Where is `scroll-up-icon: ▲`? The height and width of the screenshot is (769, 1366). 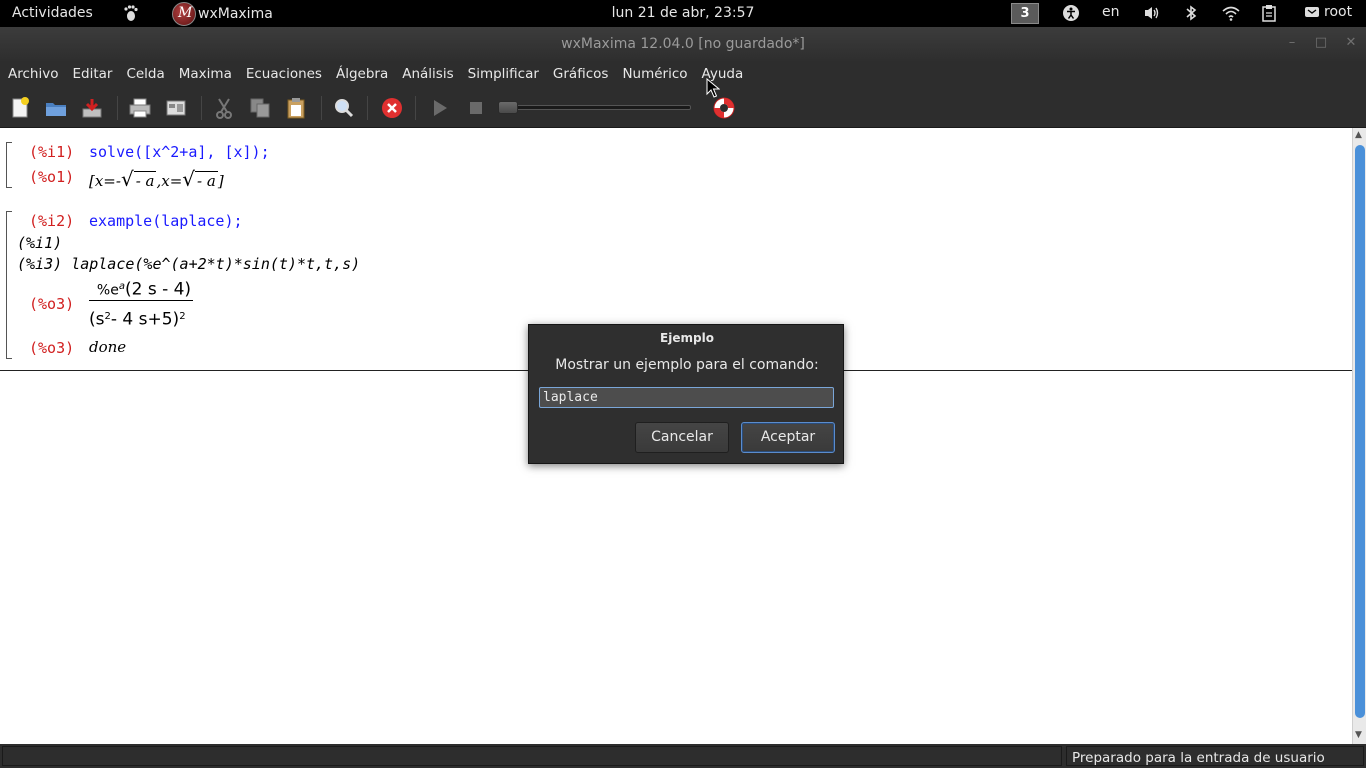
scroll-up-icon: ▲ is located at coordinates (1358, 135).